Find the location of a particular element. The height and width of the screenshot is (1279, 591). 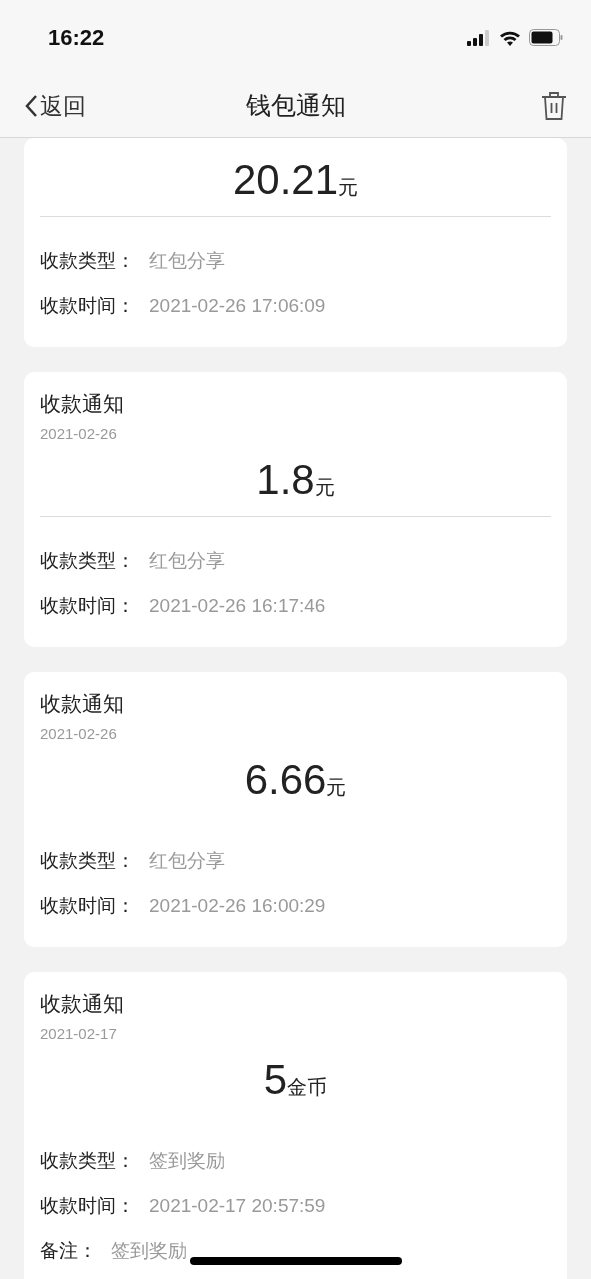

signal-icon is located at coordinates (479, 37).